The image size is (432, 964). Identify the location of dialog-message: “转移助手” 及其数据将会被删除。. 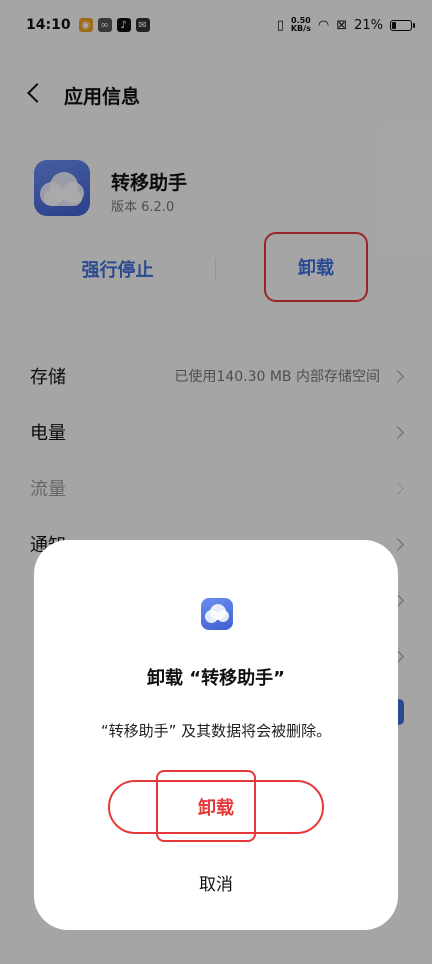
(216, 731).